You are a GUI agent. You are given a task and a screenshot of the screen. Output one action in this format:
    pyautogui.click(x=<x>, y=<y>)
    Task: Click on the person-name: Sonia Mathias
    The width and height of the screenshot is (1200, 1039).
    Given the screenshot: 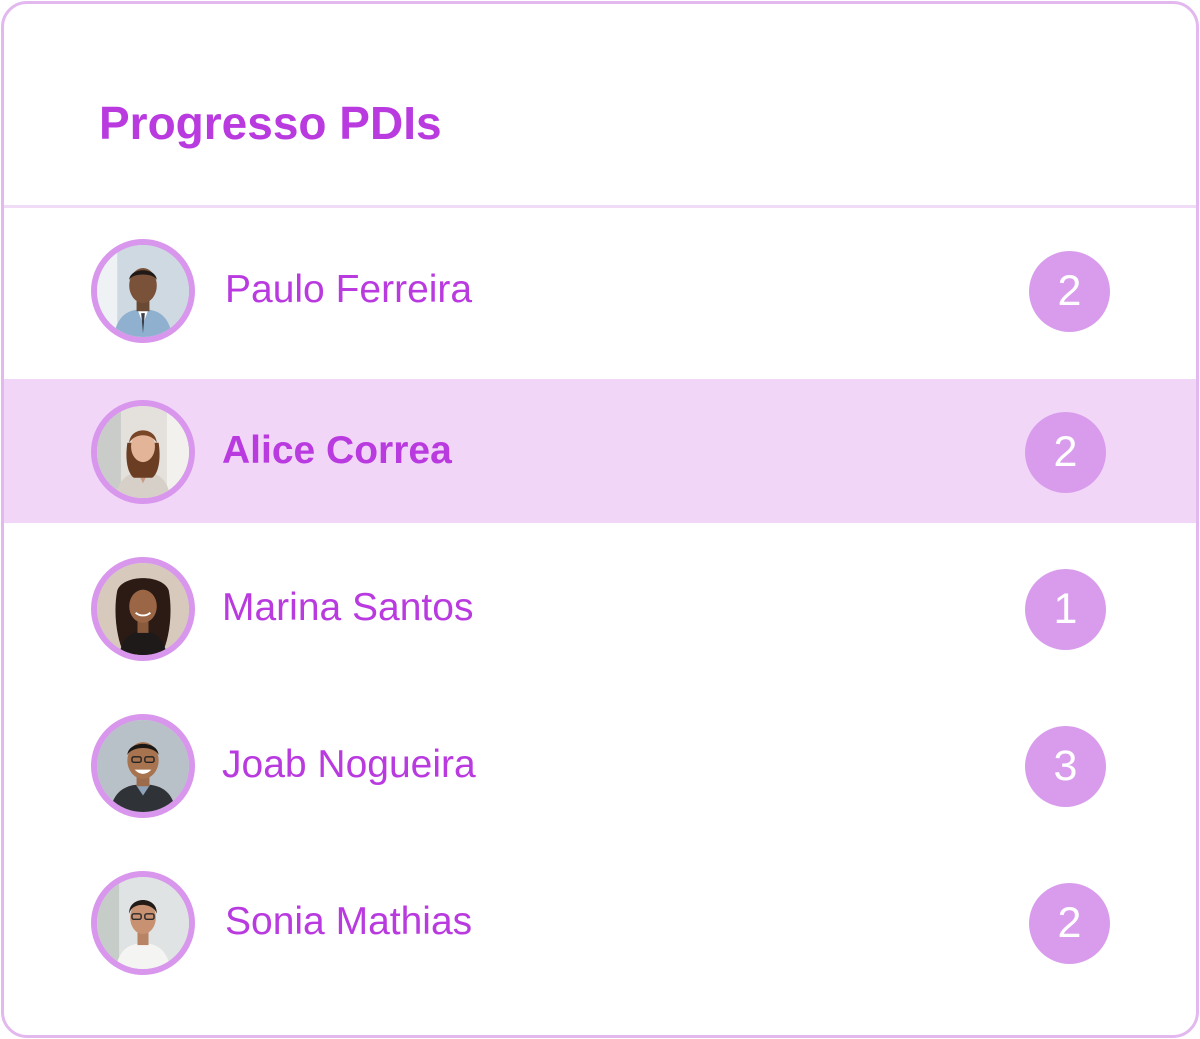 What is the action you would take?
    pyautogui.click(x=349, y=921)
    